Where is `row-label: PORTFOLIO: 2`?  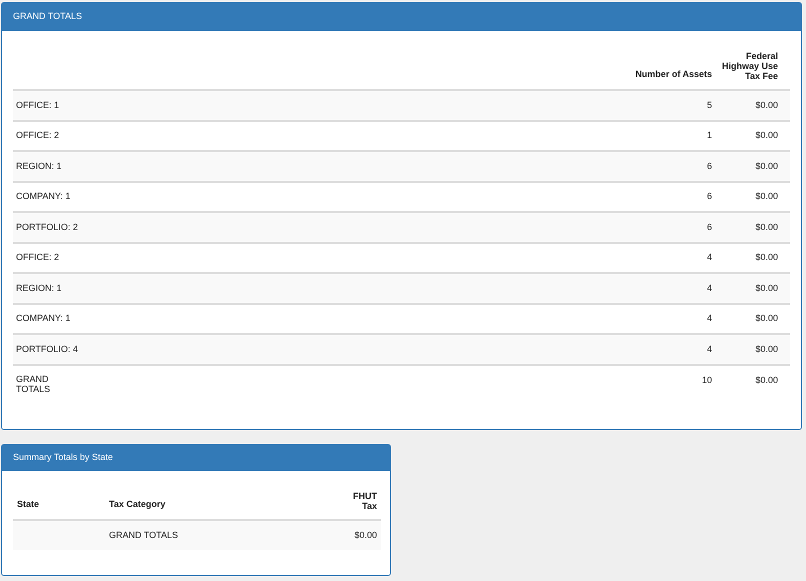 row-label: PORTFOLIO: 2 is located at coordinates (47, 227).